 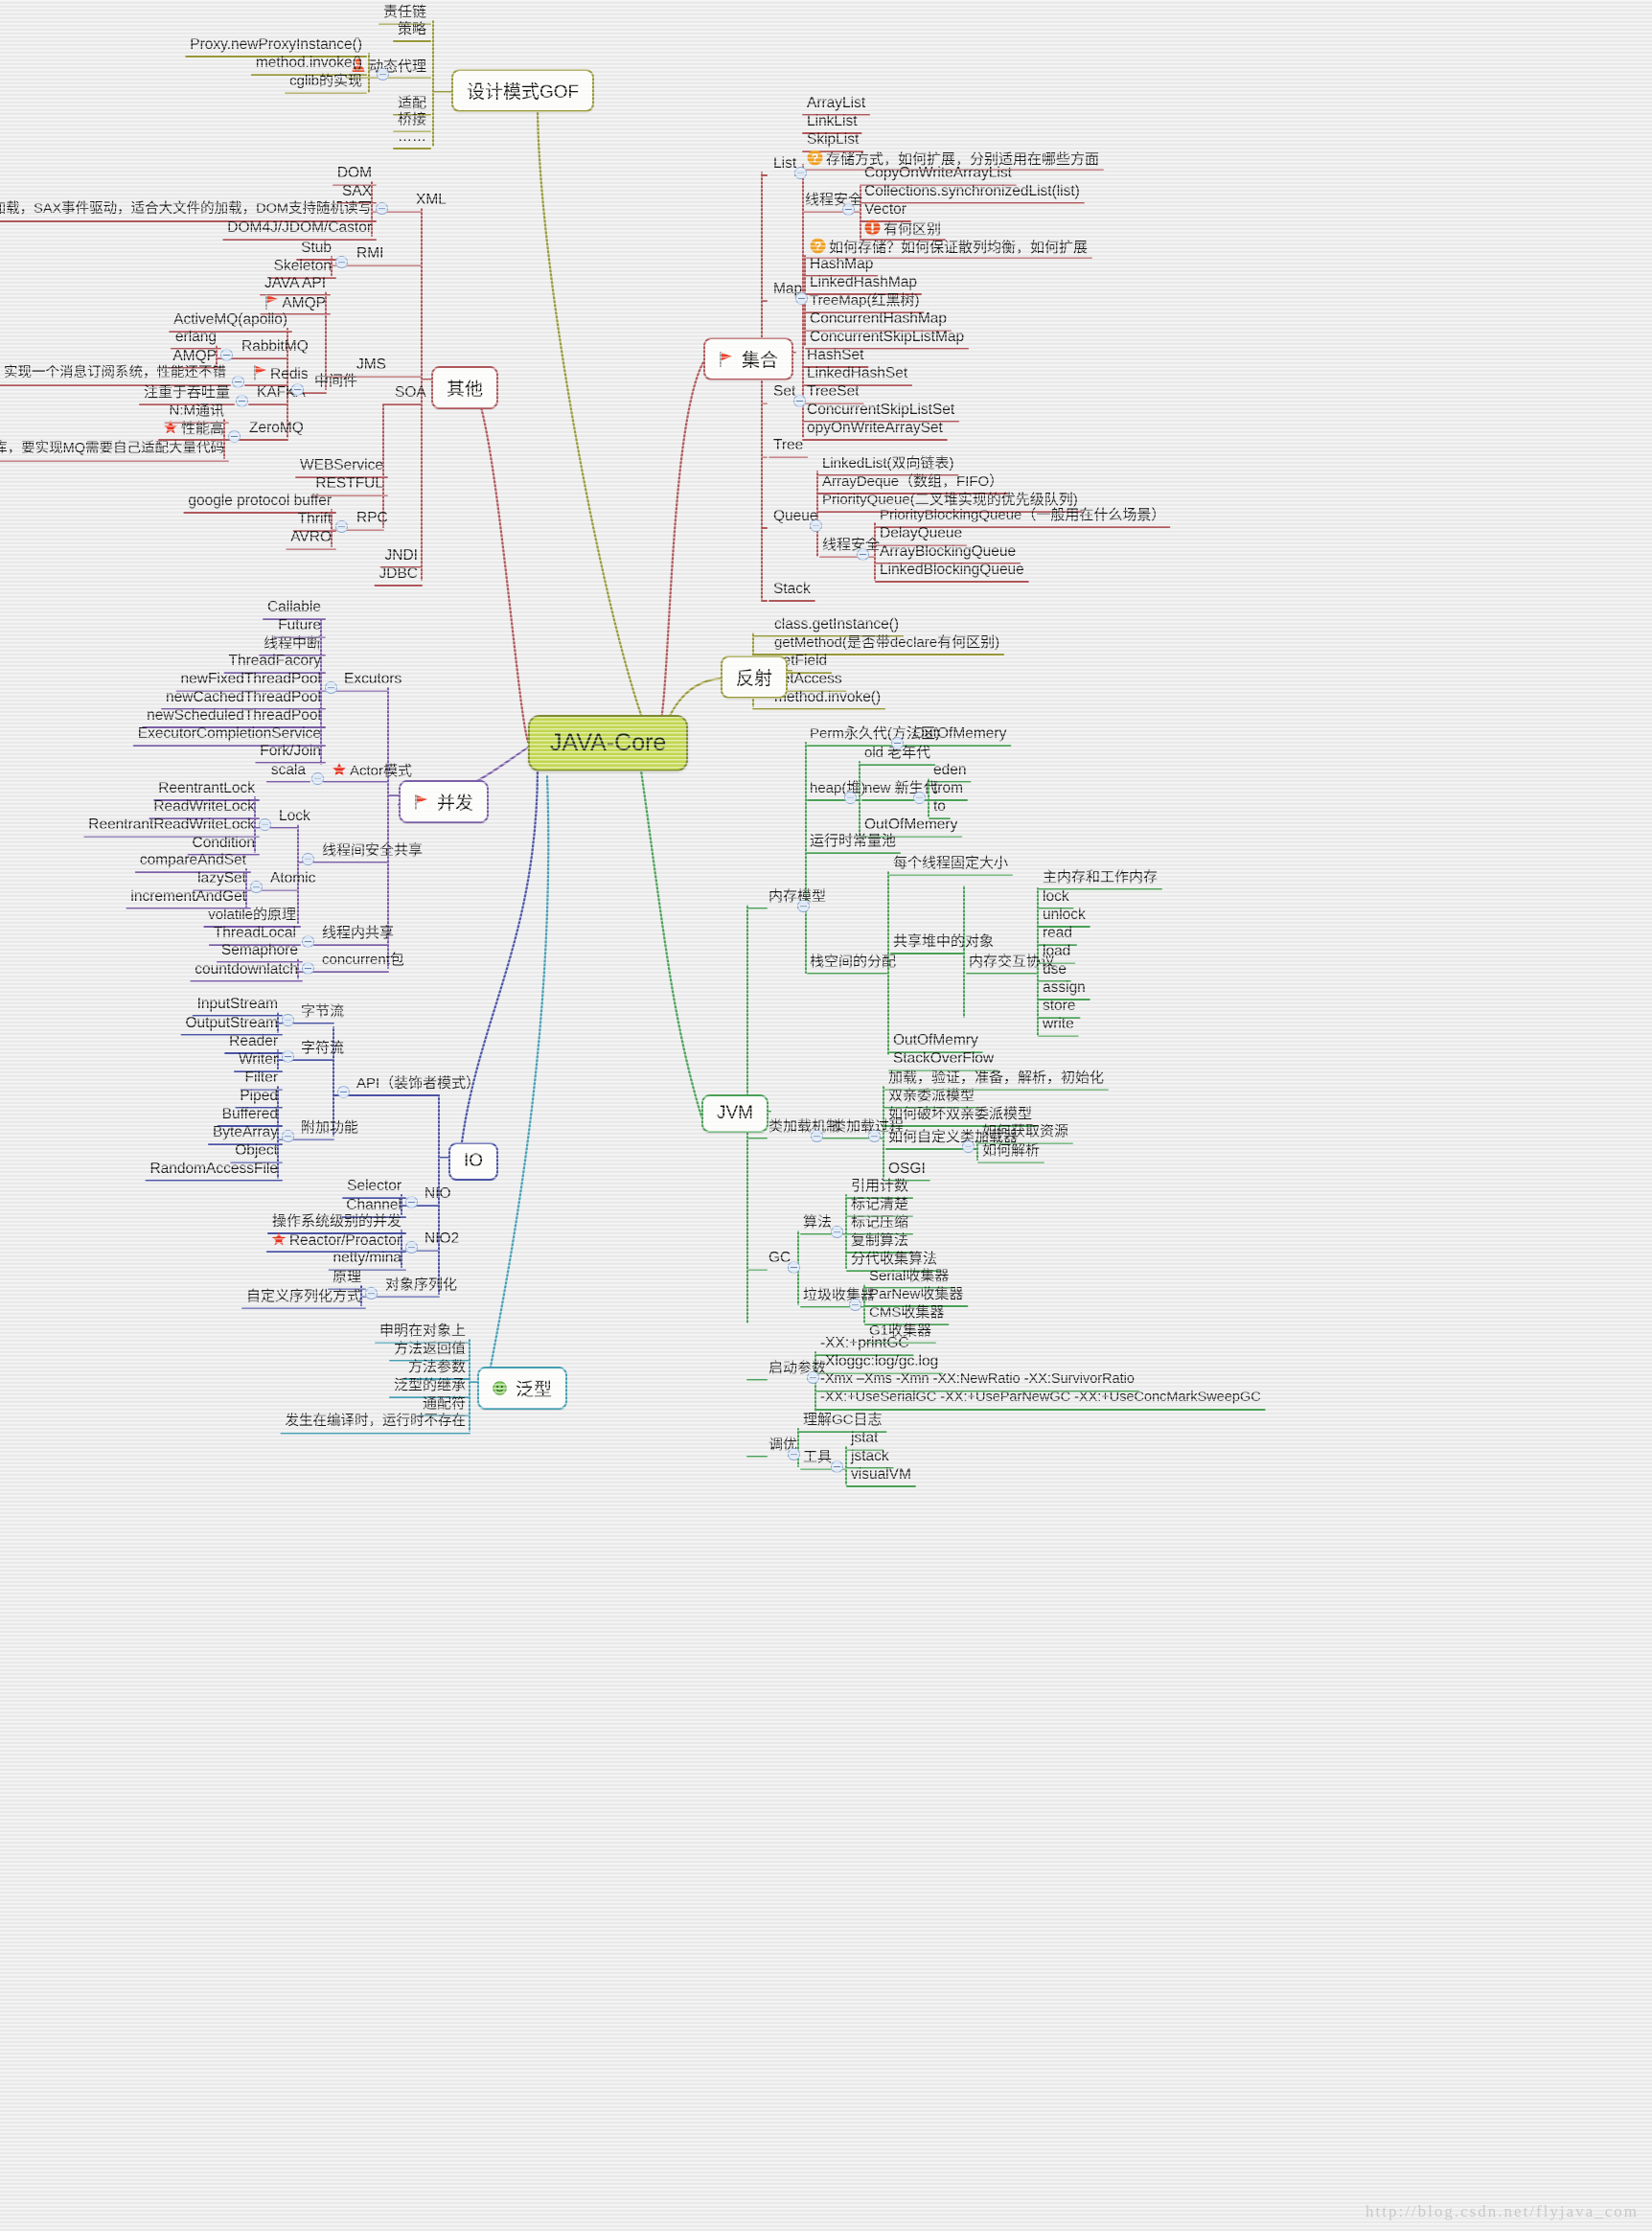 I want to click on collapse-byte-stream, so click(x=288, y=1020).